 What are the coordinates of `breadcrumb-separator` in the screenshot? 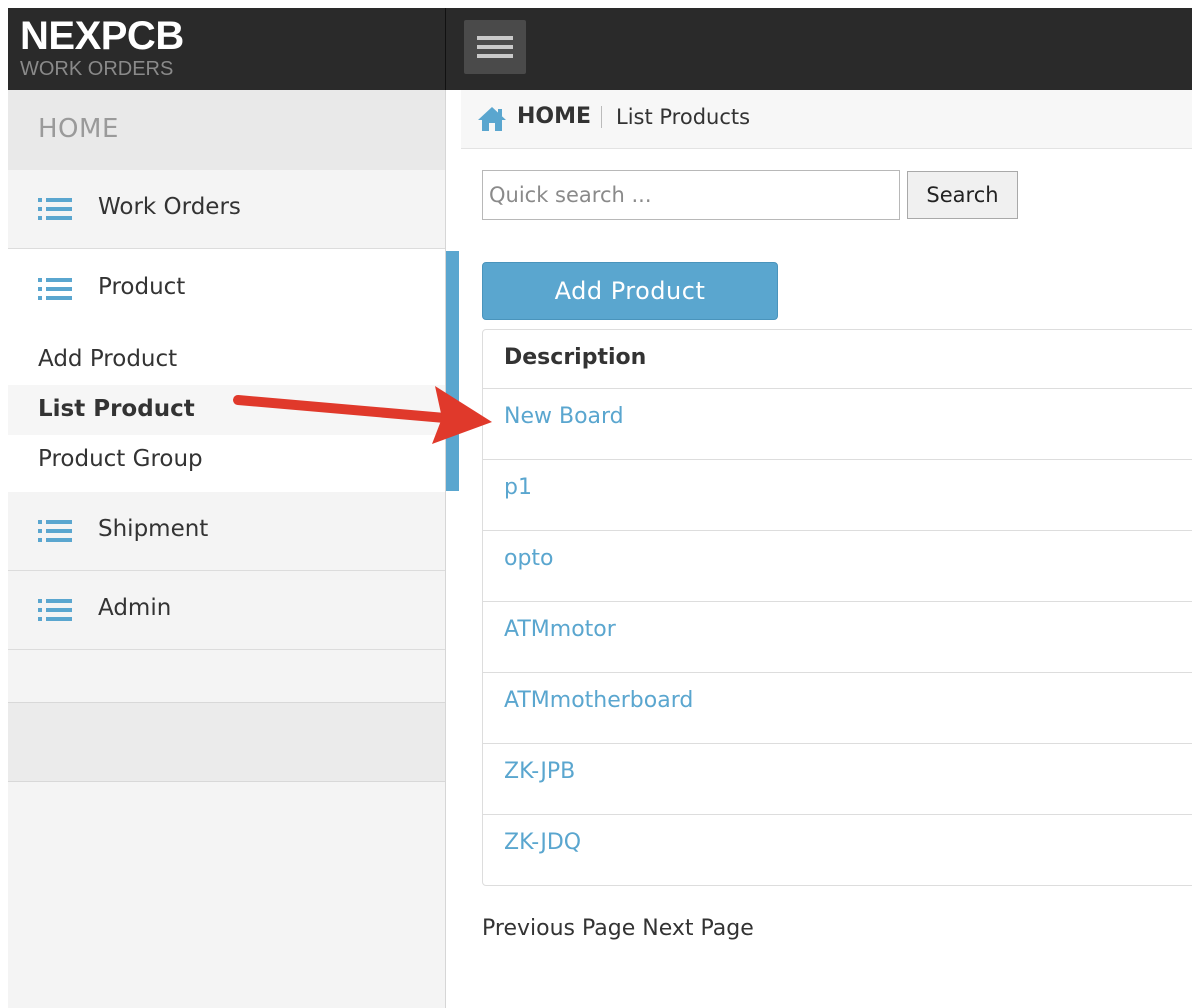 It's located at (601, 117).